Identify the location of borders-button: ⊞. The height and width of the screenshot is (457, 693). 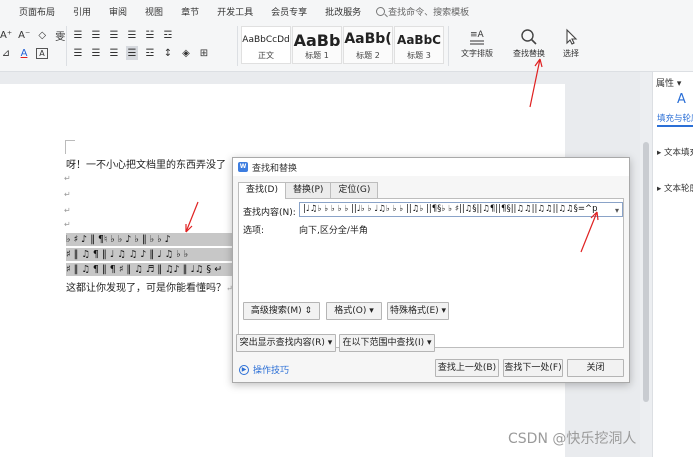
(204, 53).